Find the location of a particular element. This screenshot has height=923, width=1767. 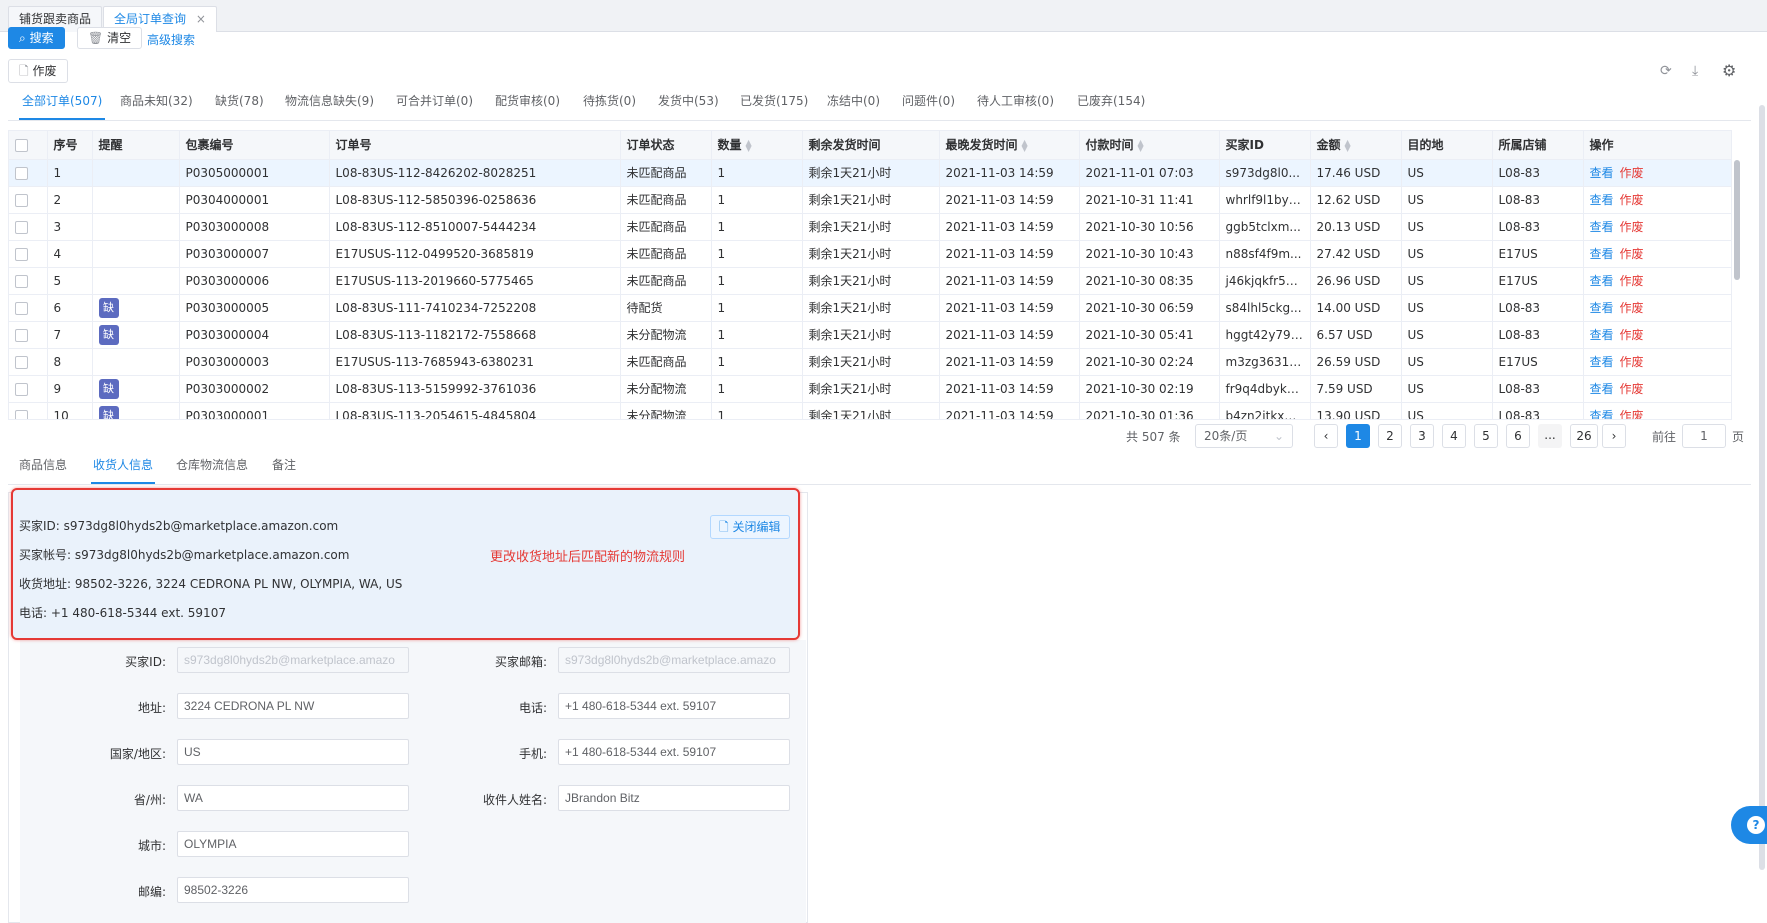

mobile-field: +1 480-618-5344 ext. 59107 is located at coordinates (674, 752).